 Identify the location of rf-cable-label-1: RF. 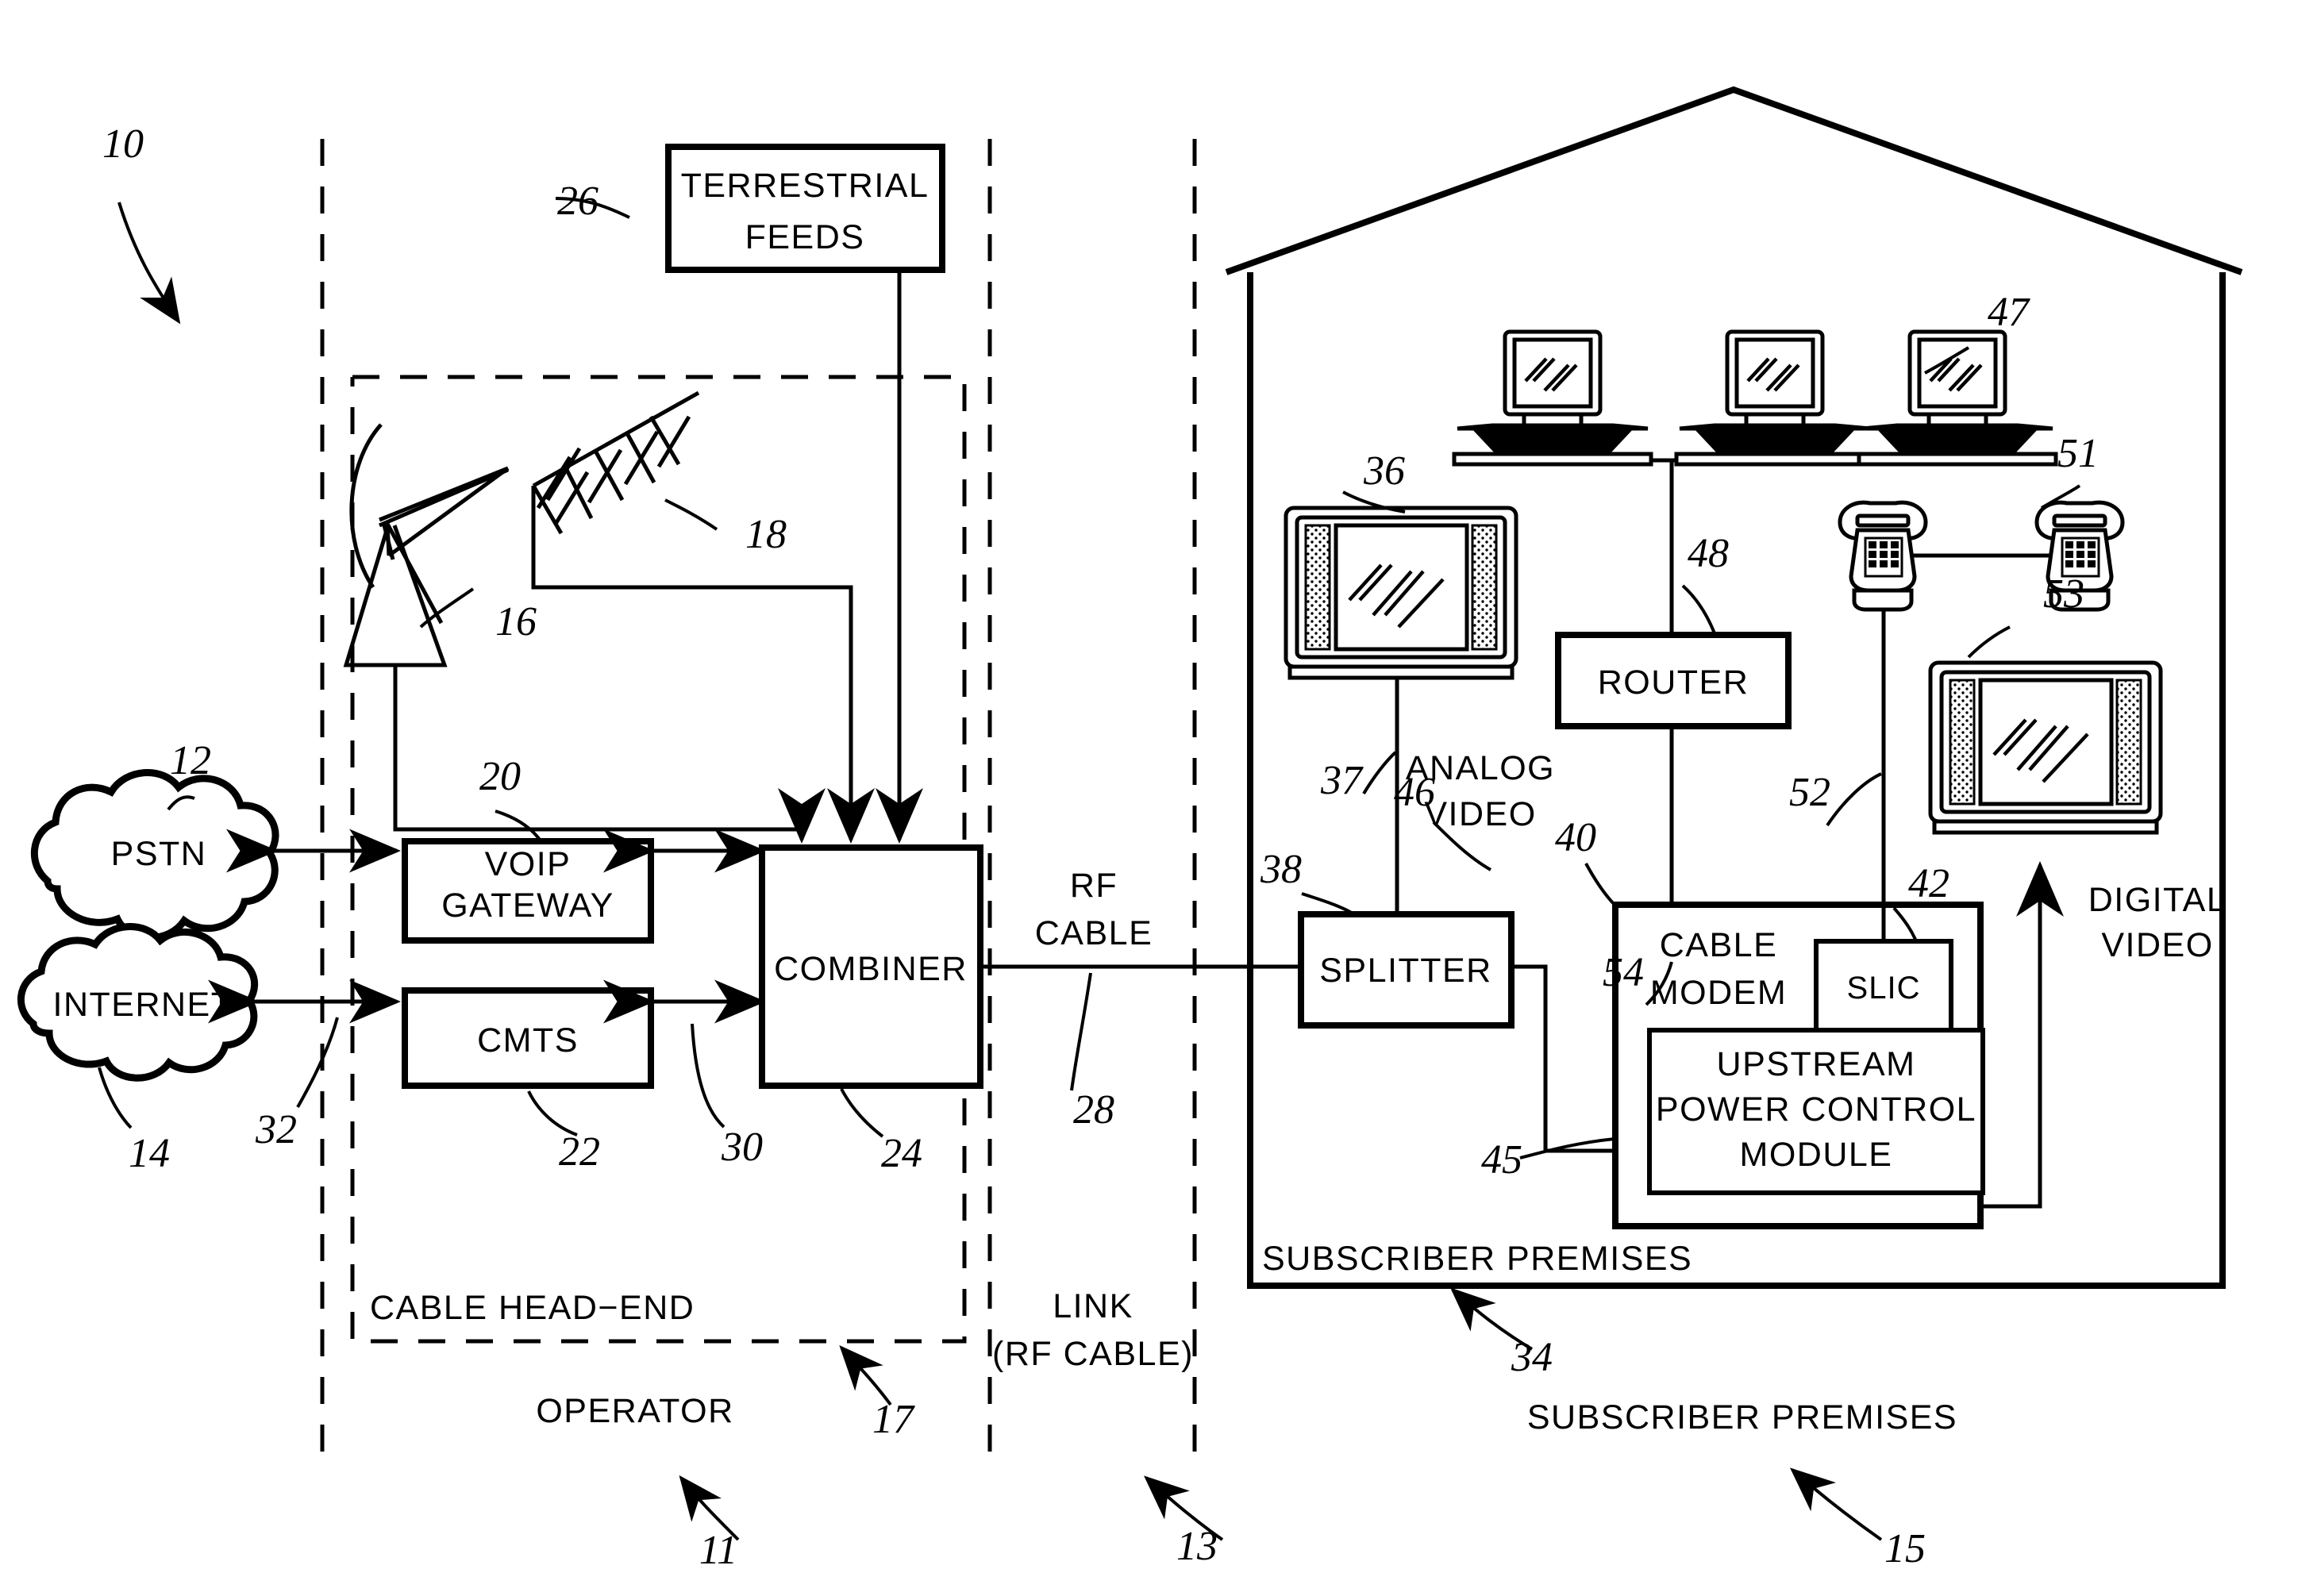
(1094, 886).